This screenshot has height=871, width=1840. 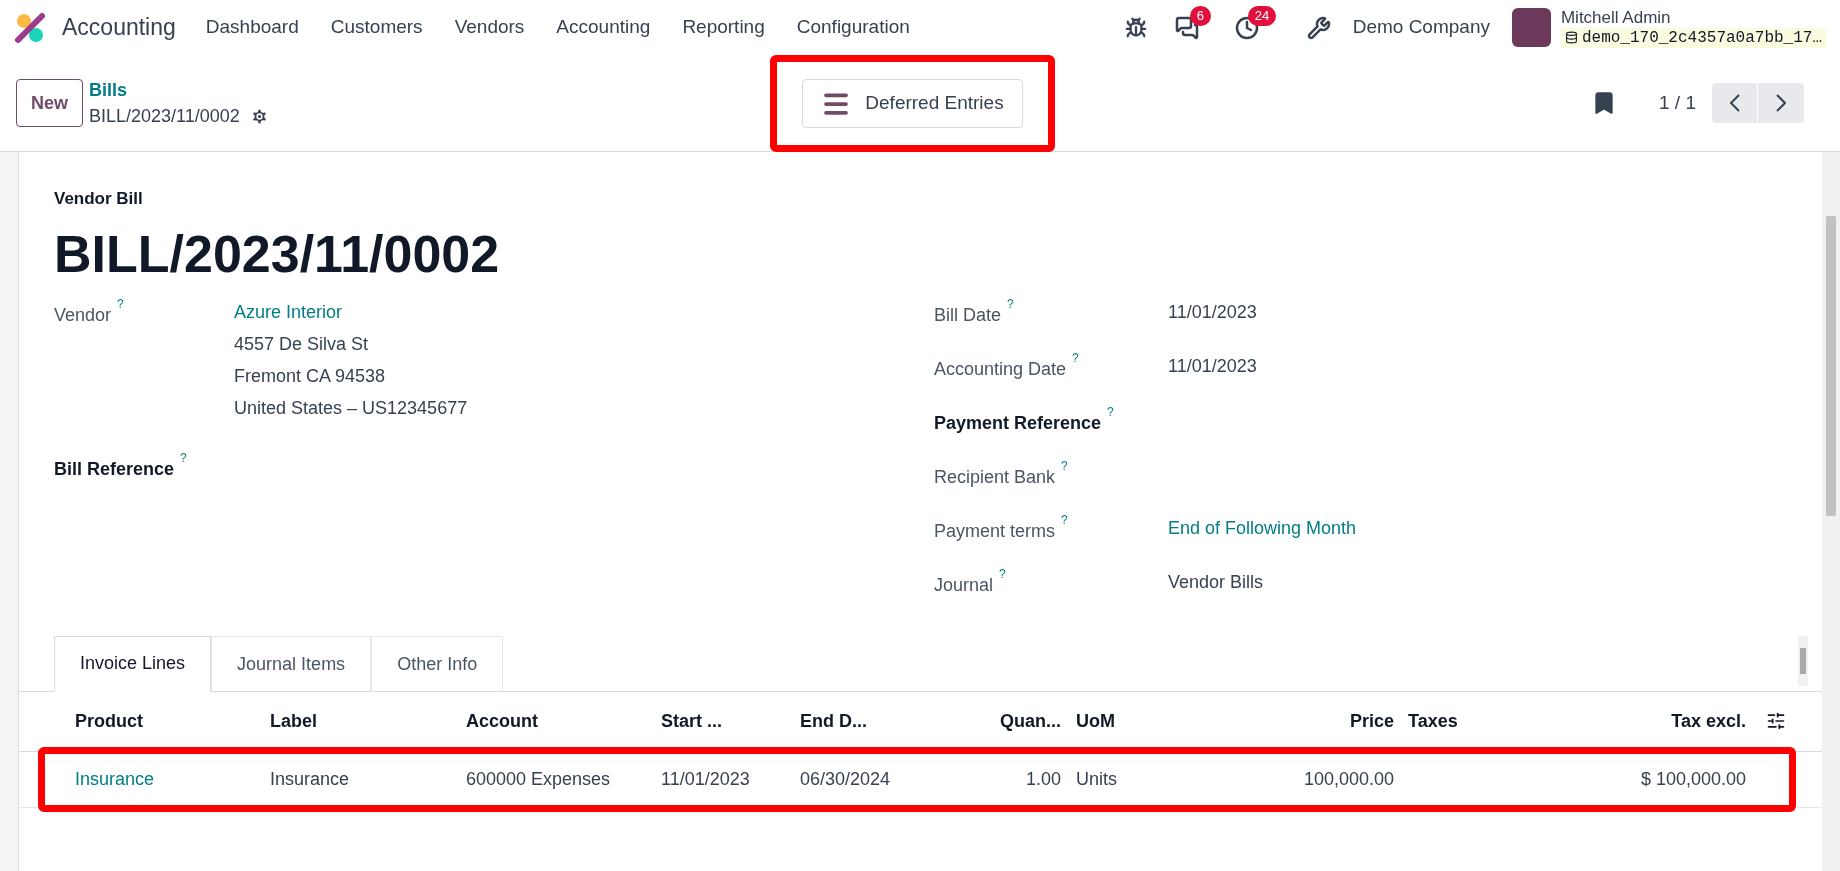 What do you see at coordinates (603, 27) in the screenshot?
I see `menu-item: Accounting` at bounding box center [603, 27].